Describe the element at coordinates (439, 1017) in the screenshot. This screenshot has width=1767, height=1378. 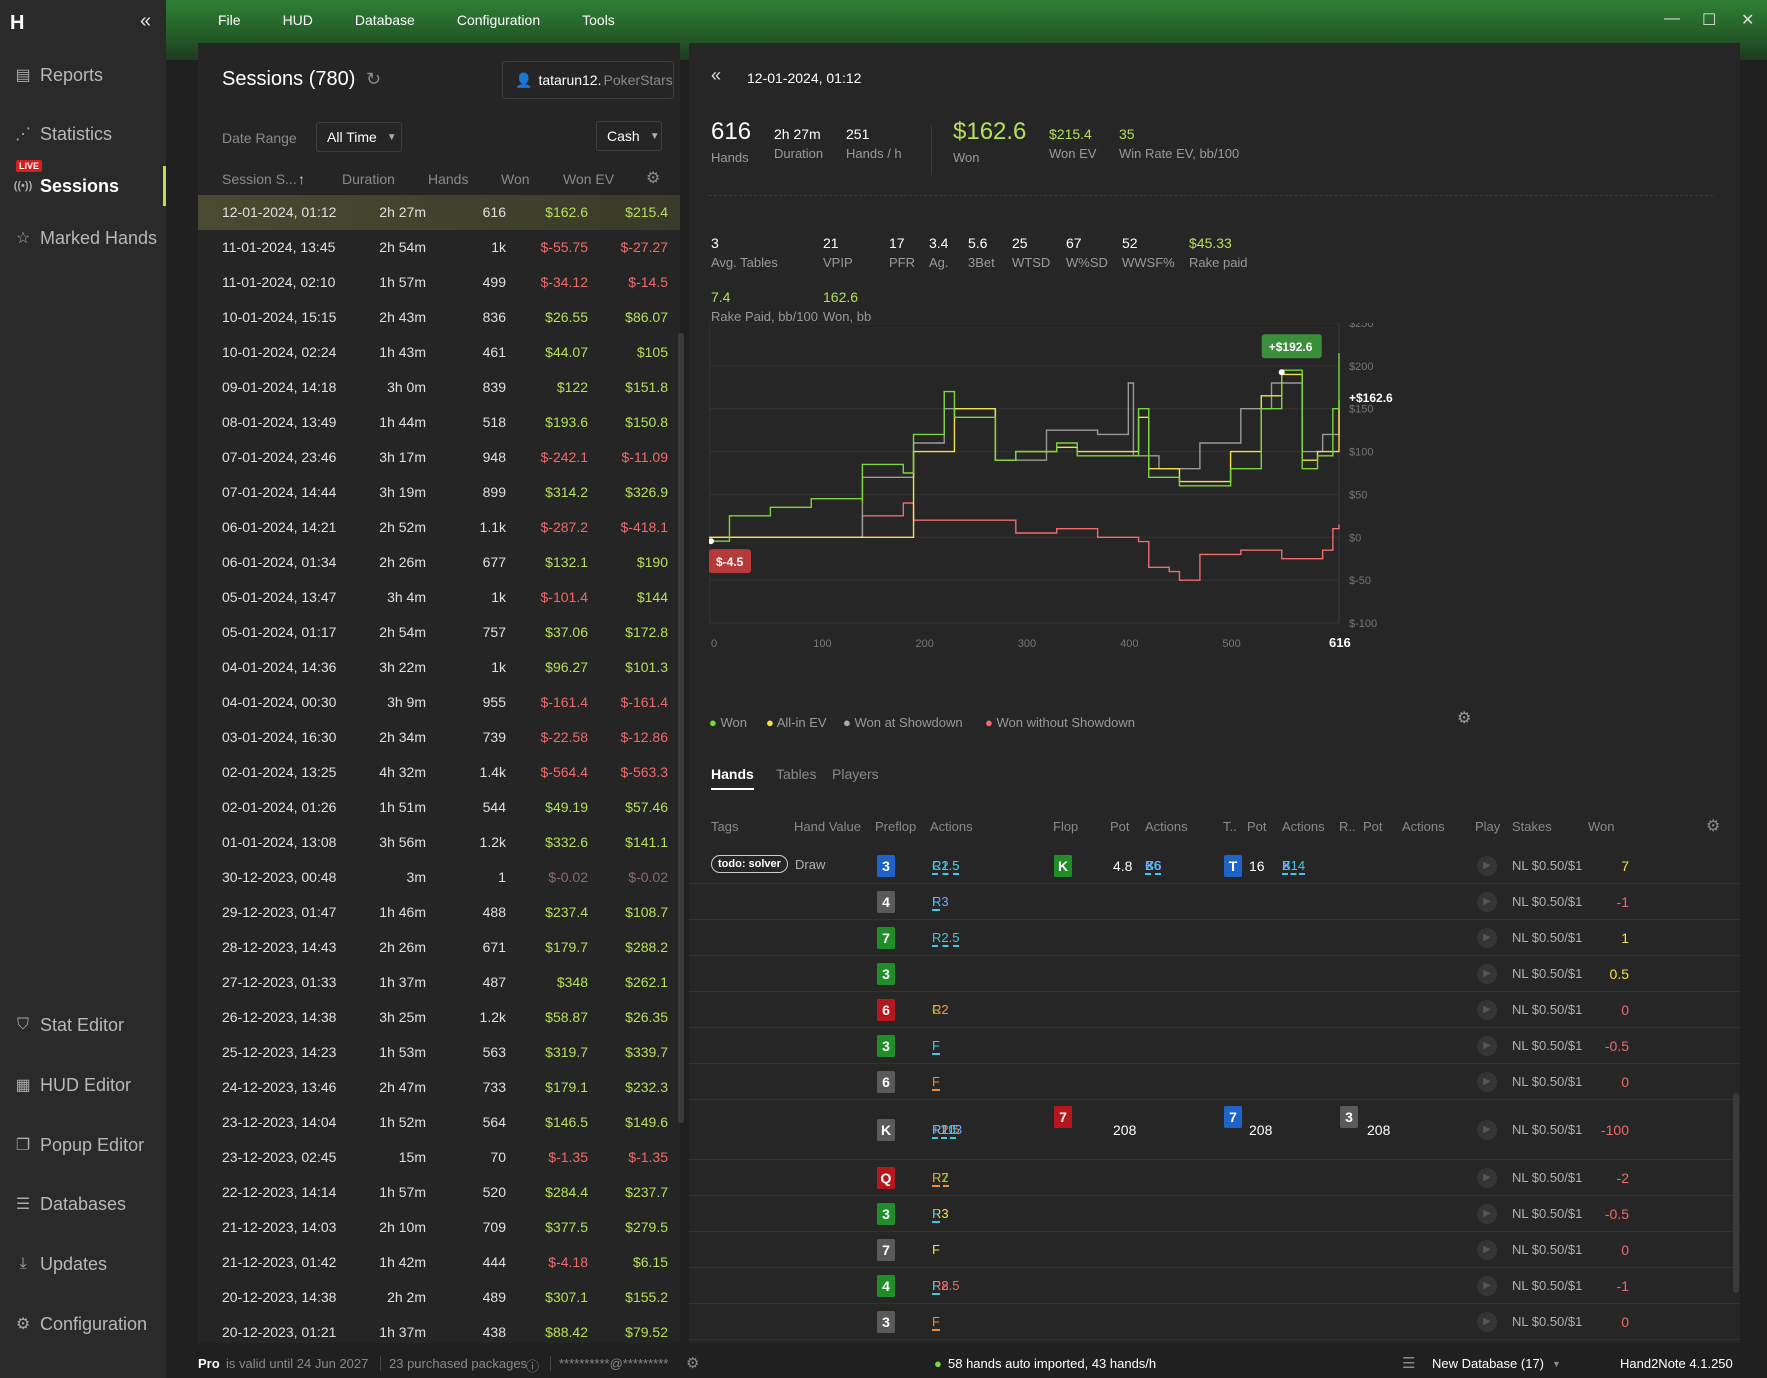
I see `table-row: 26-12-2023, 14:38 3h 25m 1.2k $58.87 $26.35` at that location.